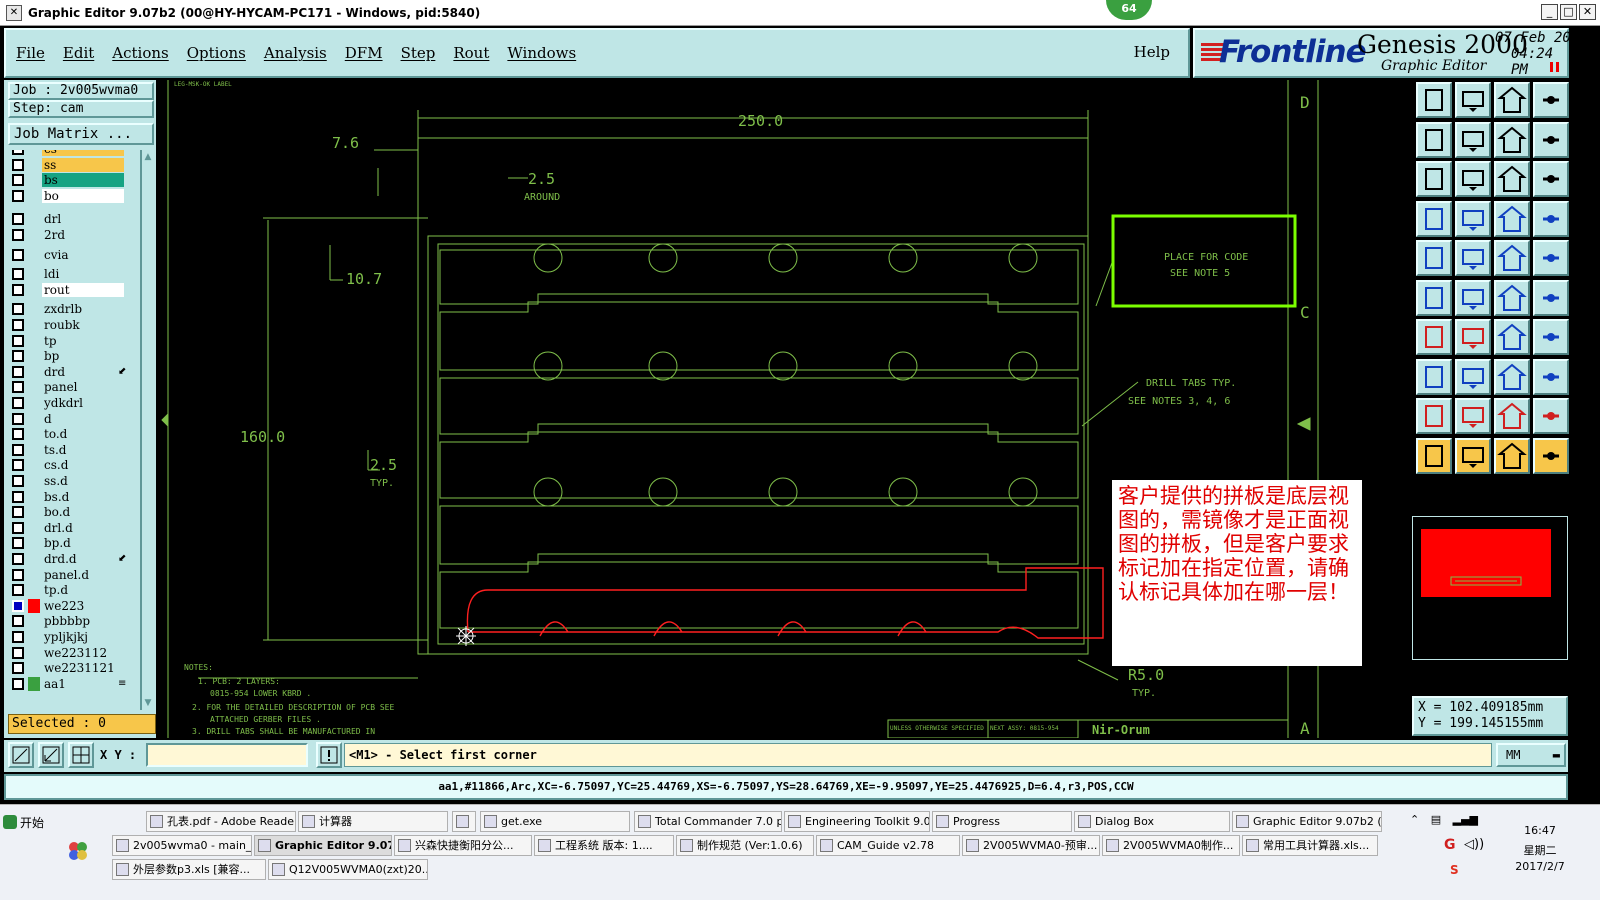  Describe the element at coordinates (364, 53) in the screenshot. I see `menu-dfm: DFM` at that location.